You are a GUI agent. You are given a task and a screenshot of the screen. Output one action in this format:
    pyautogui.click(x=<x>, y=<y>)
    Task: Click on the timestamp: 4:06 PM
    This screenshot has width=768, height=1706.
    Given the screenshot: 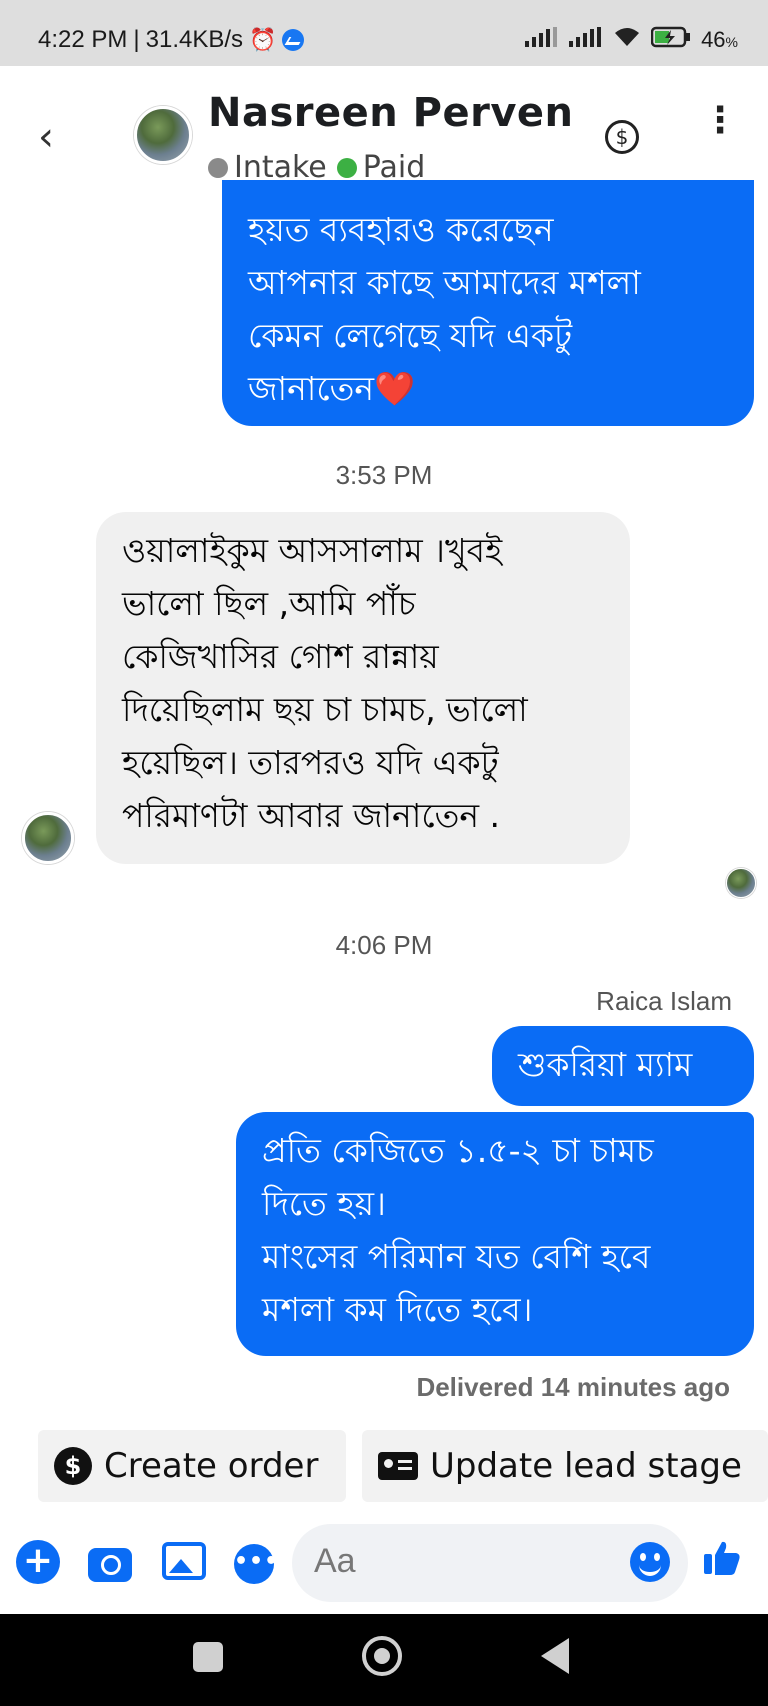 What is the action you would take?
    pyautogui.click(x=384, y=945)
    